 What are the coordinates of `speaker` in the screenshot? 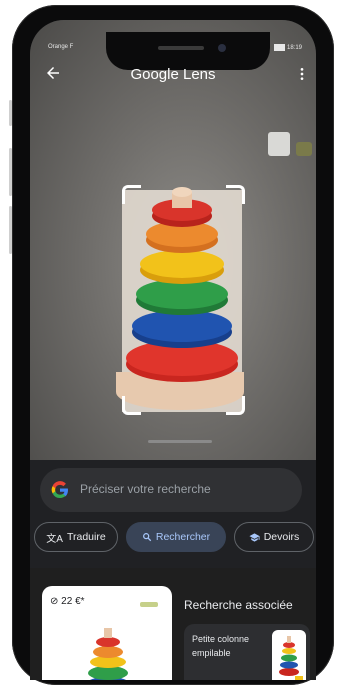 It's located at (181, 48).